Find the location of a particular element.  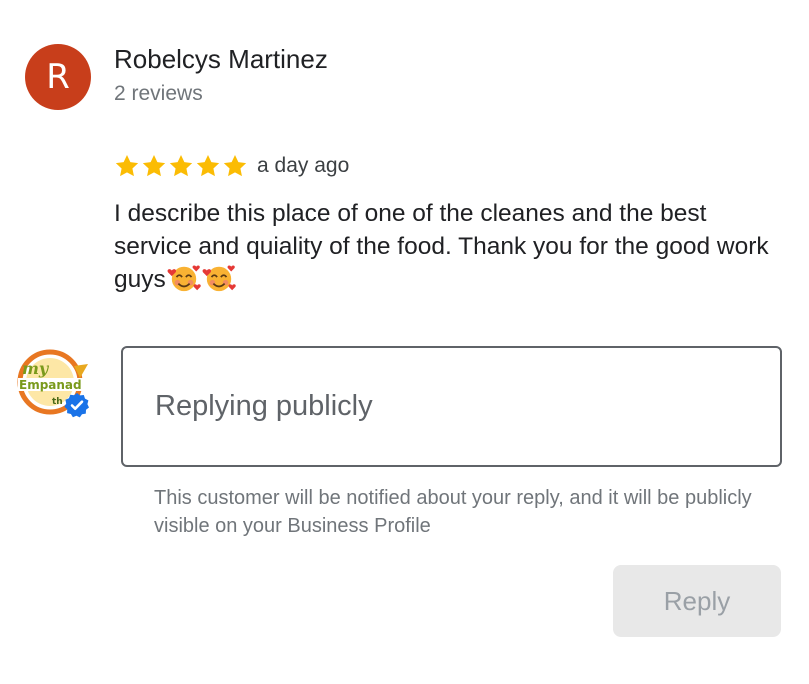

verified-badge-icon is located at coordinates (76, 405).